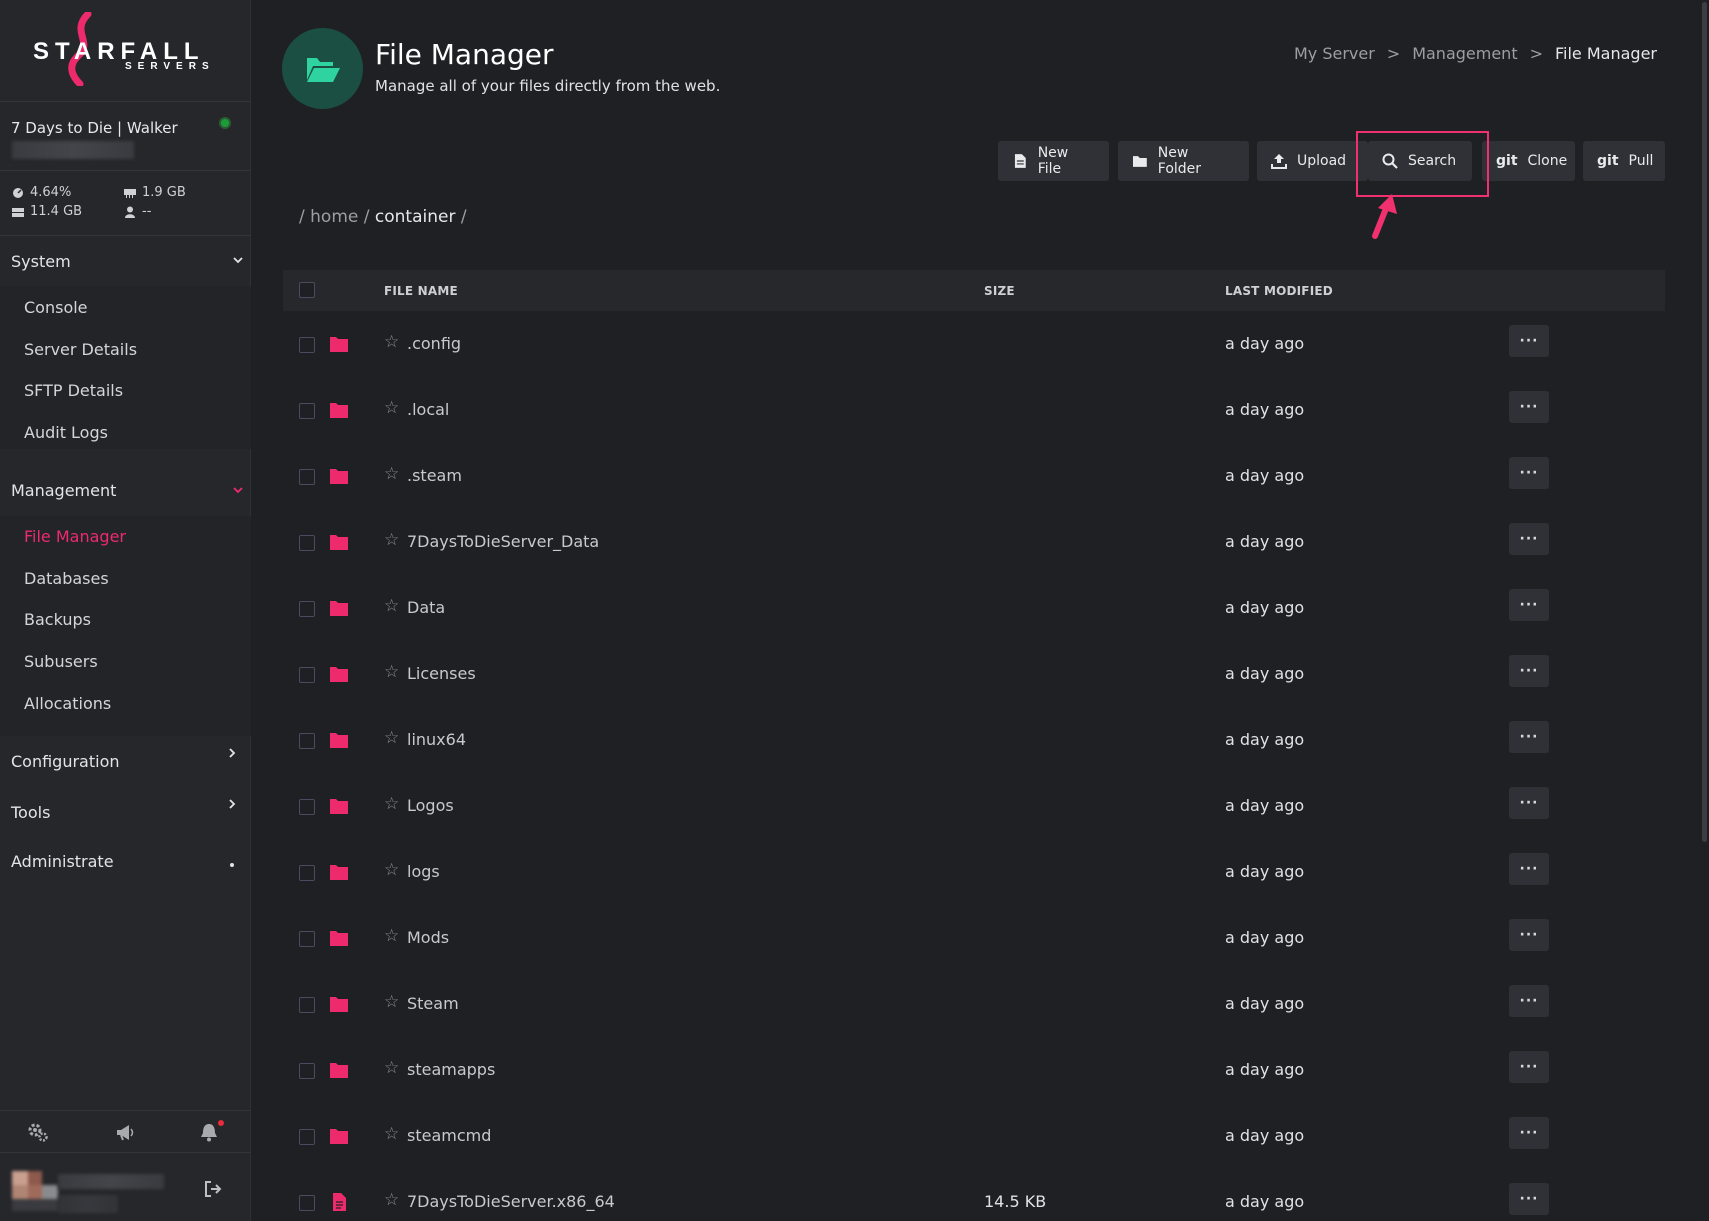 Image resolution: width=1709 pixels, height=1221 pixels. Describe the element at coordinates (974, 1136) in the screenshot. I see `table-row: ☆ steamcmd a day ago ···` at that location.